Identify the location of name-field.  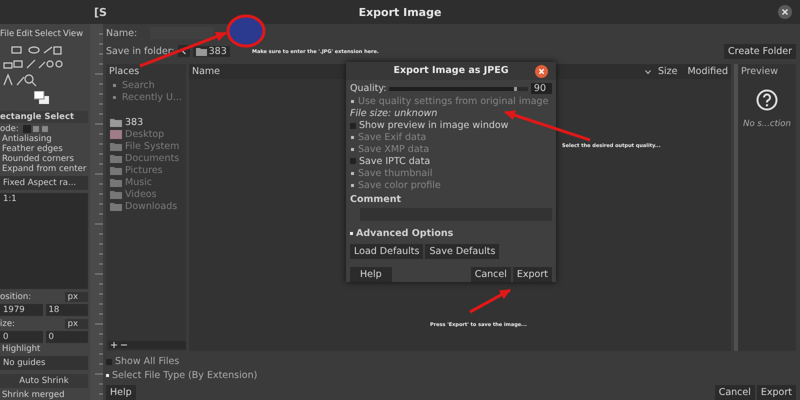
(182, 33).